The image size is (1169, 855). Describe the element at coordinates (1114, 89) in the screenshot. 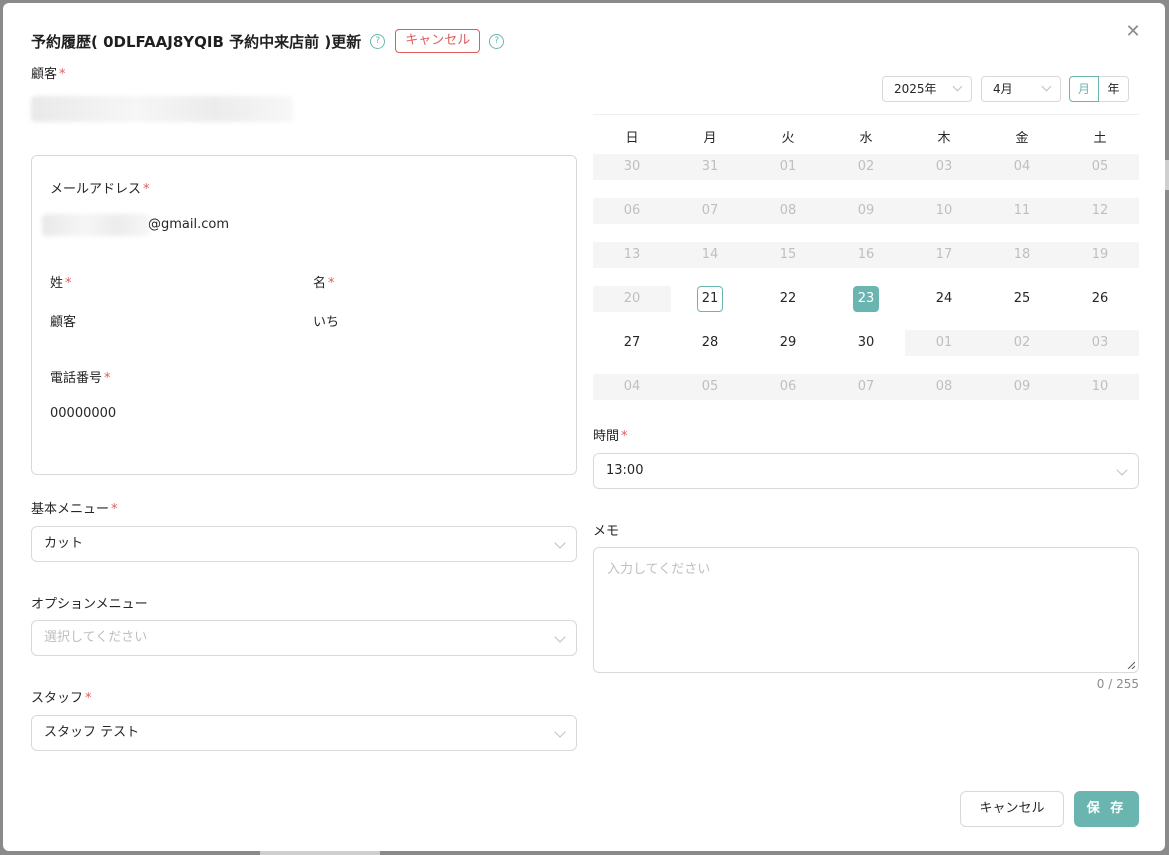

I see `mode-year-option: 年` at that location.